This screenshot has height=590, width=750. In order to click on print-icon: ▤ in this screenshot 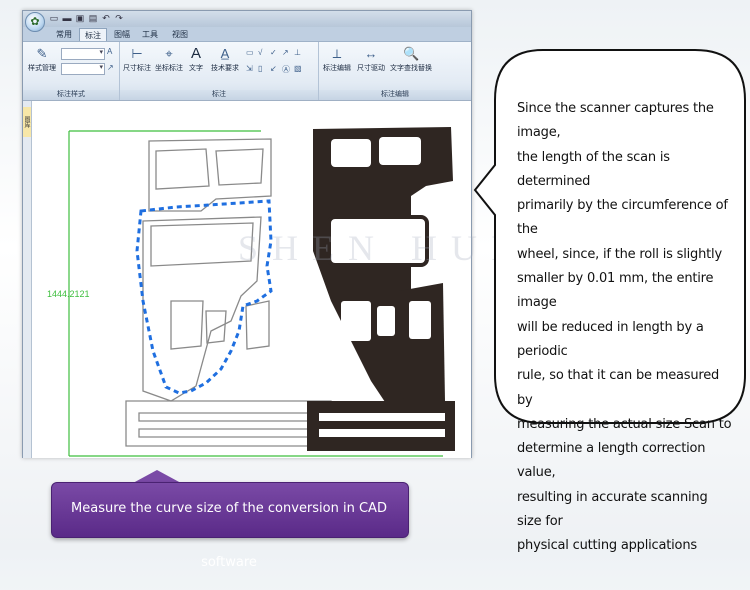, I will do `click(93, 18)`.